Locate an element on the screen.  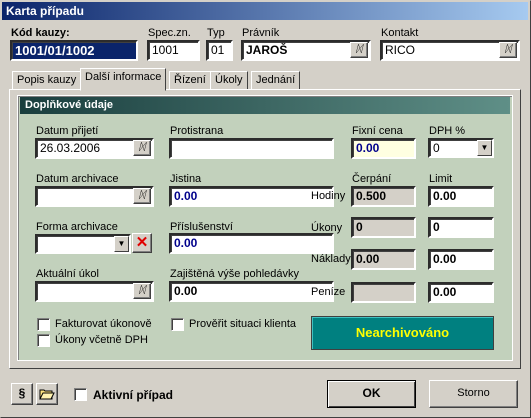
tab-dalsi-informace: Další informace is located at coordinates (123, 79).